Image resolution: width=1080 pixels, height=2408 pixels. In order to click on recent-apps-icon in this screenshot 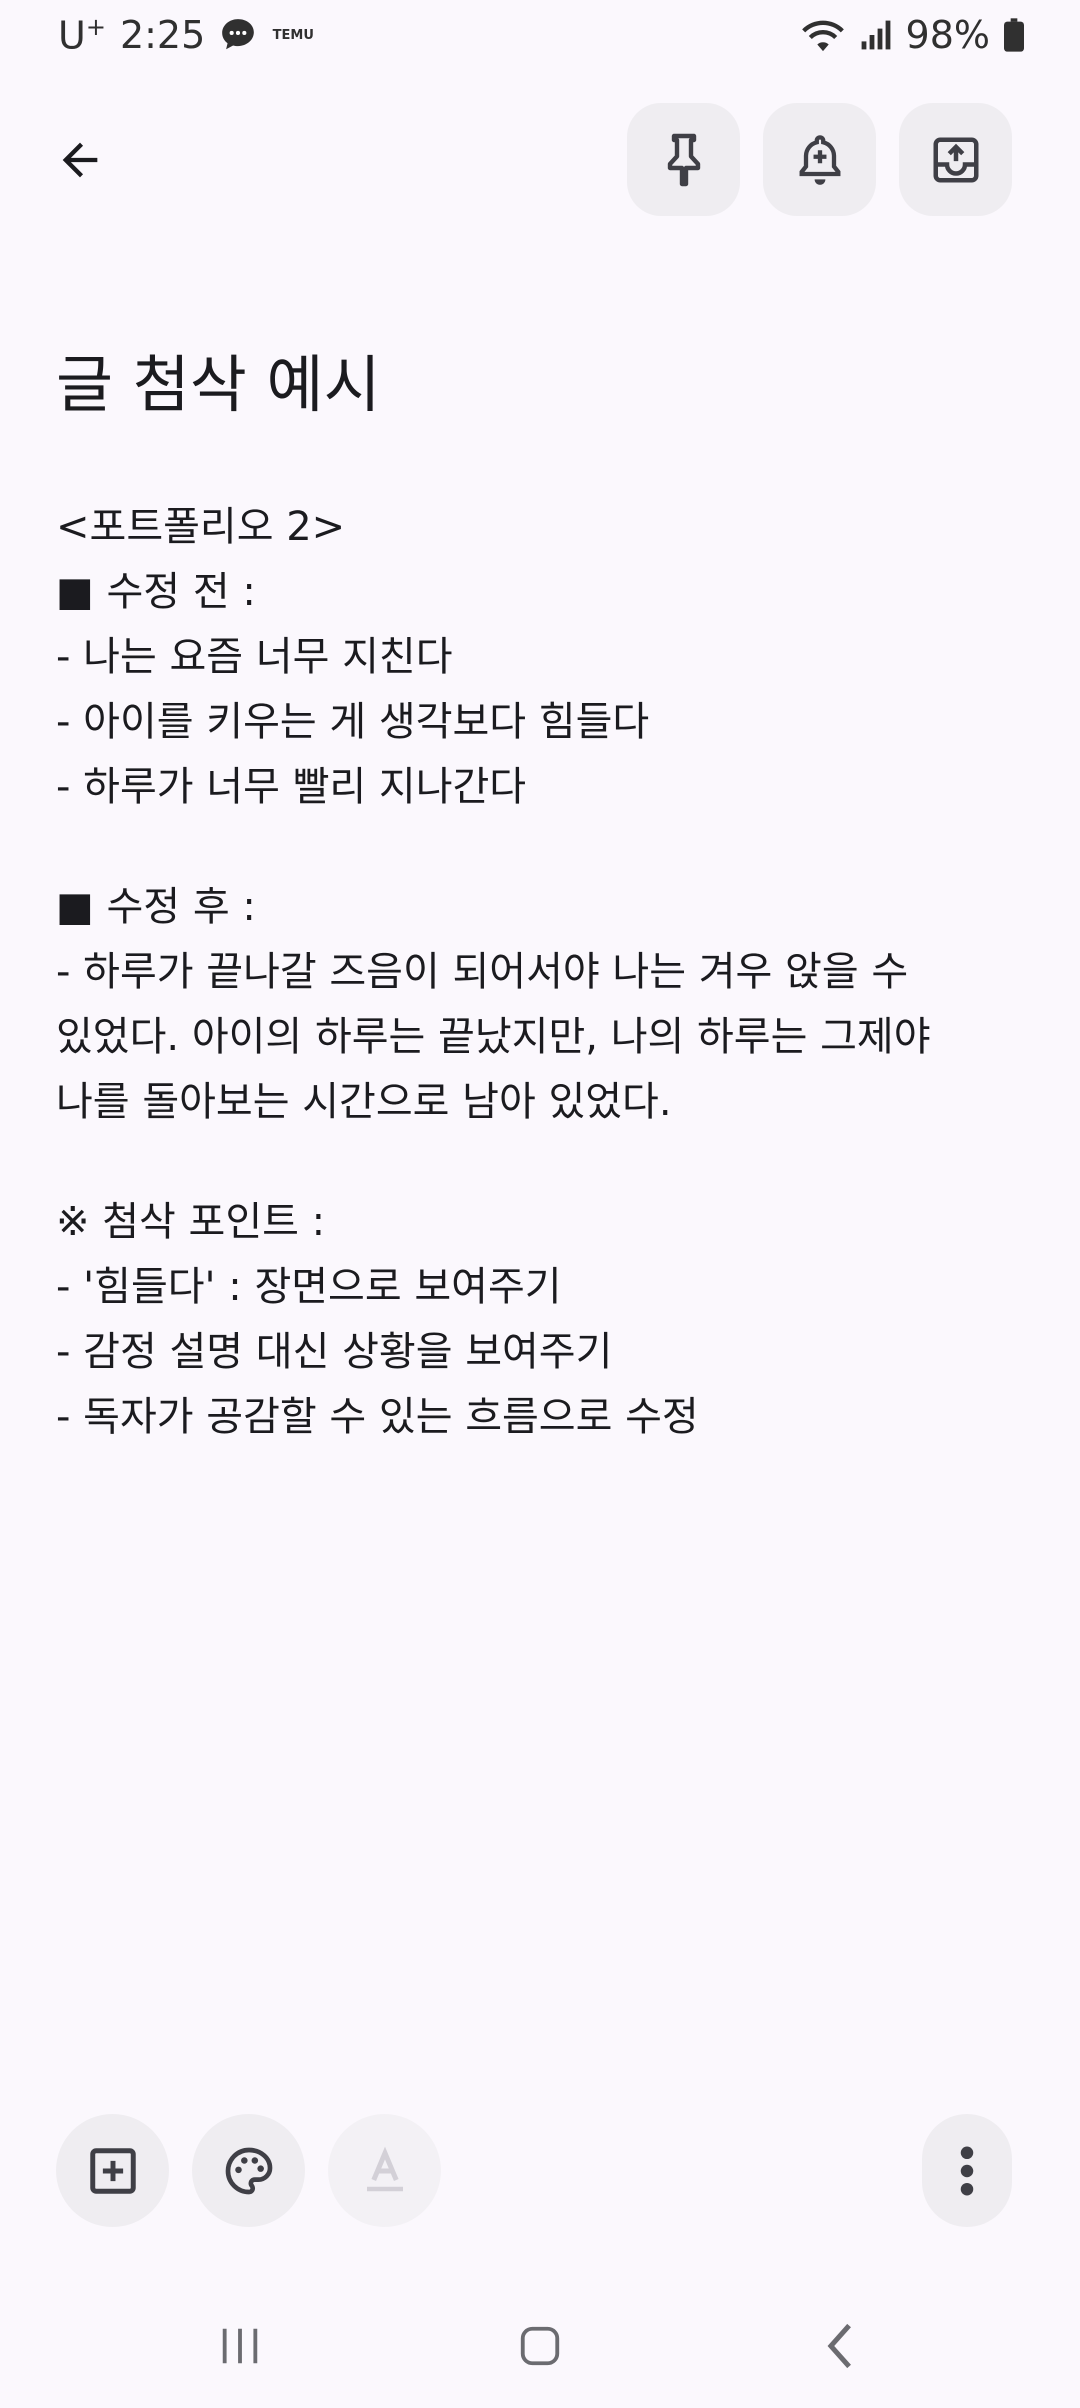, I will do `click(240, 2346)`.